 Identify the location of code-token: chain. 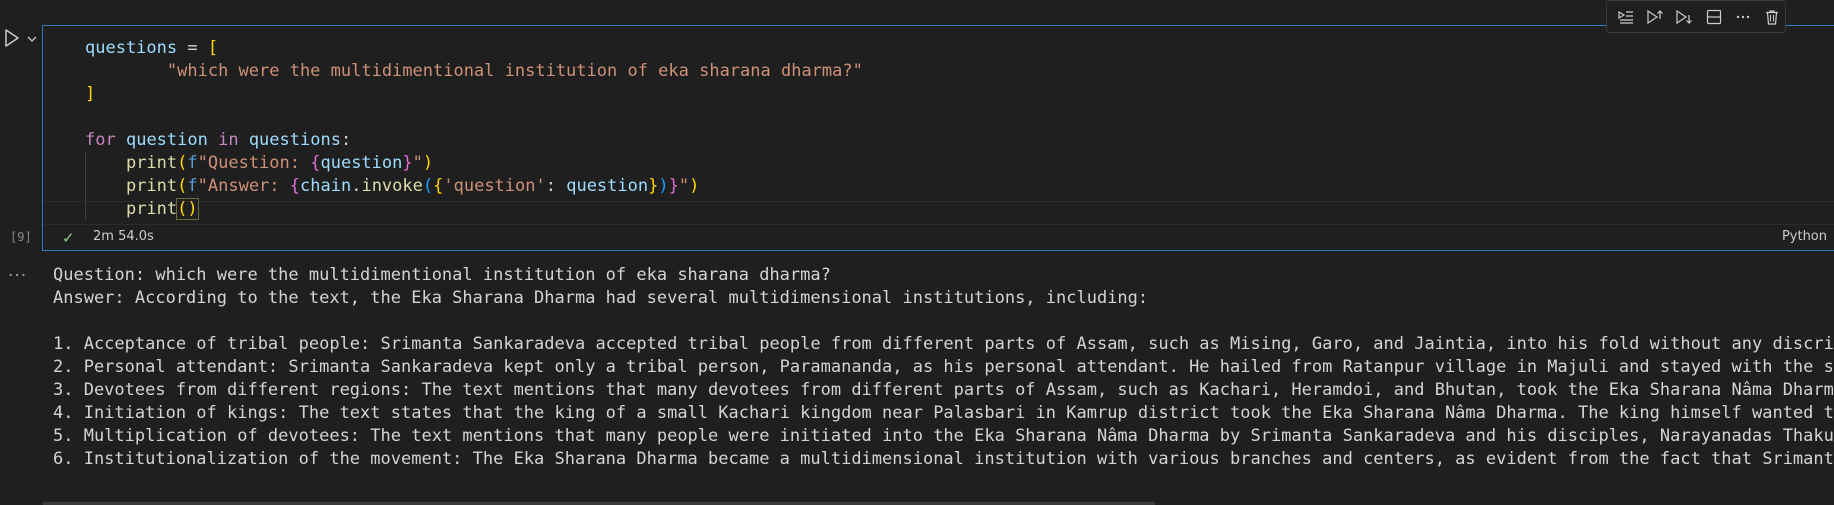
(326, 186).